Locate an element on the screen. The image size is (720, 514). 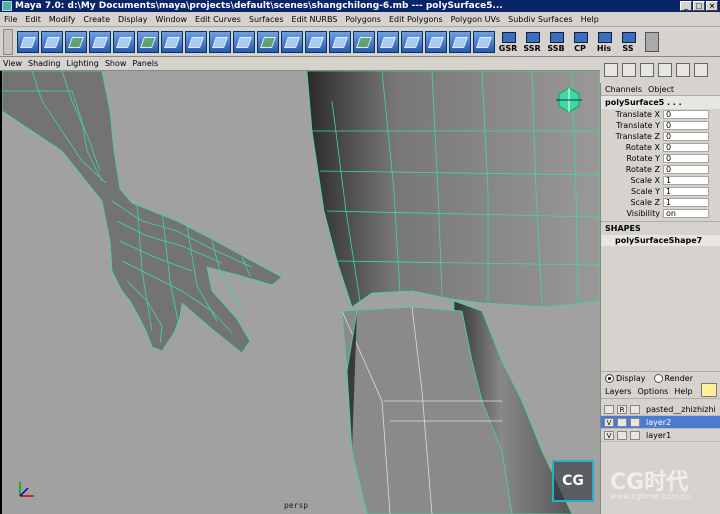
view-cube-icon is located at coordinates (569, 100).